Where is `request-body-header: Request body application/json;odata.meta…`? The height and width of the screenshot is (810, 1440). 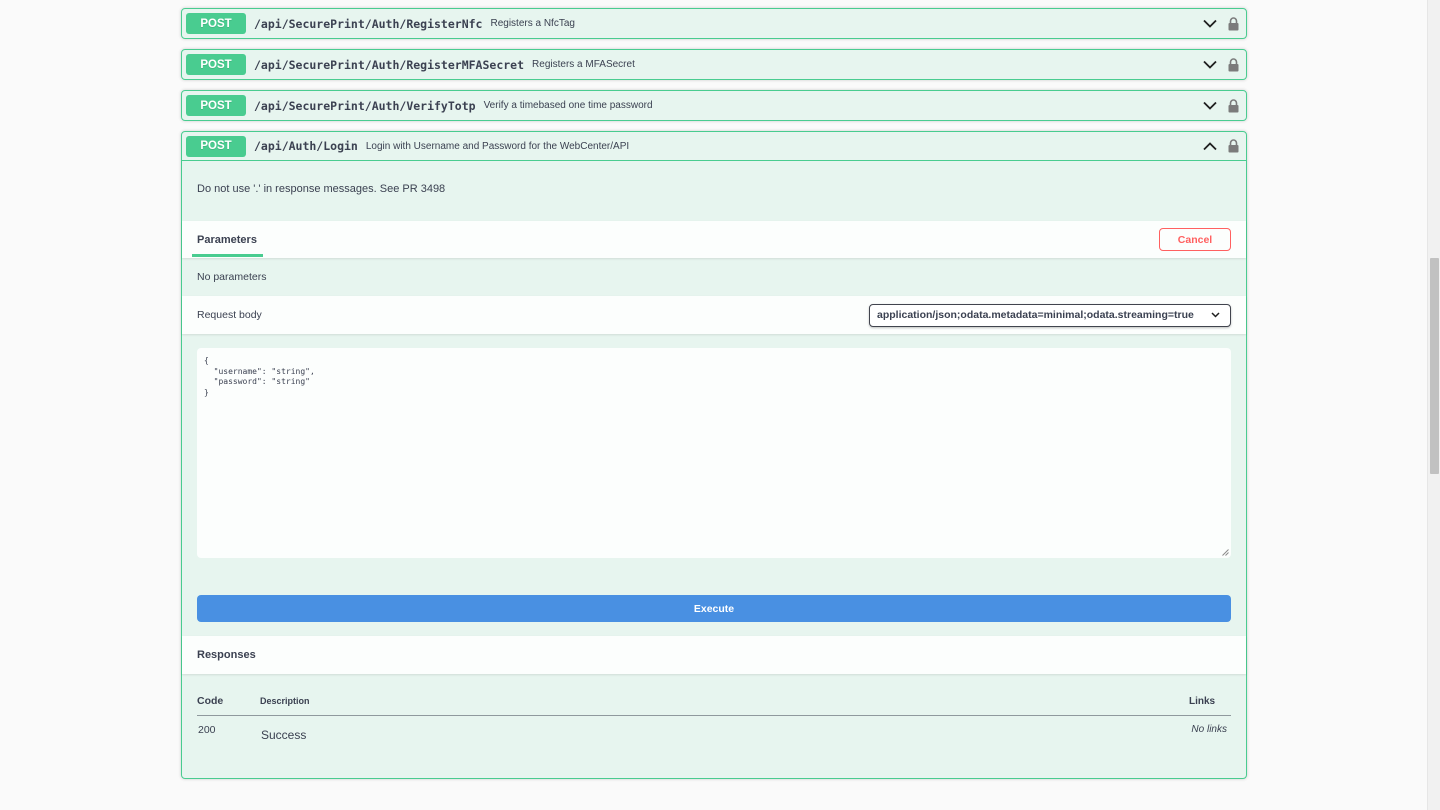
request-body-header: Request body application/json;odata.meta… is located at coordinates (714, 315).